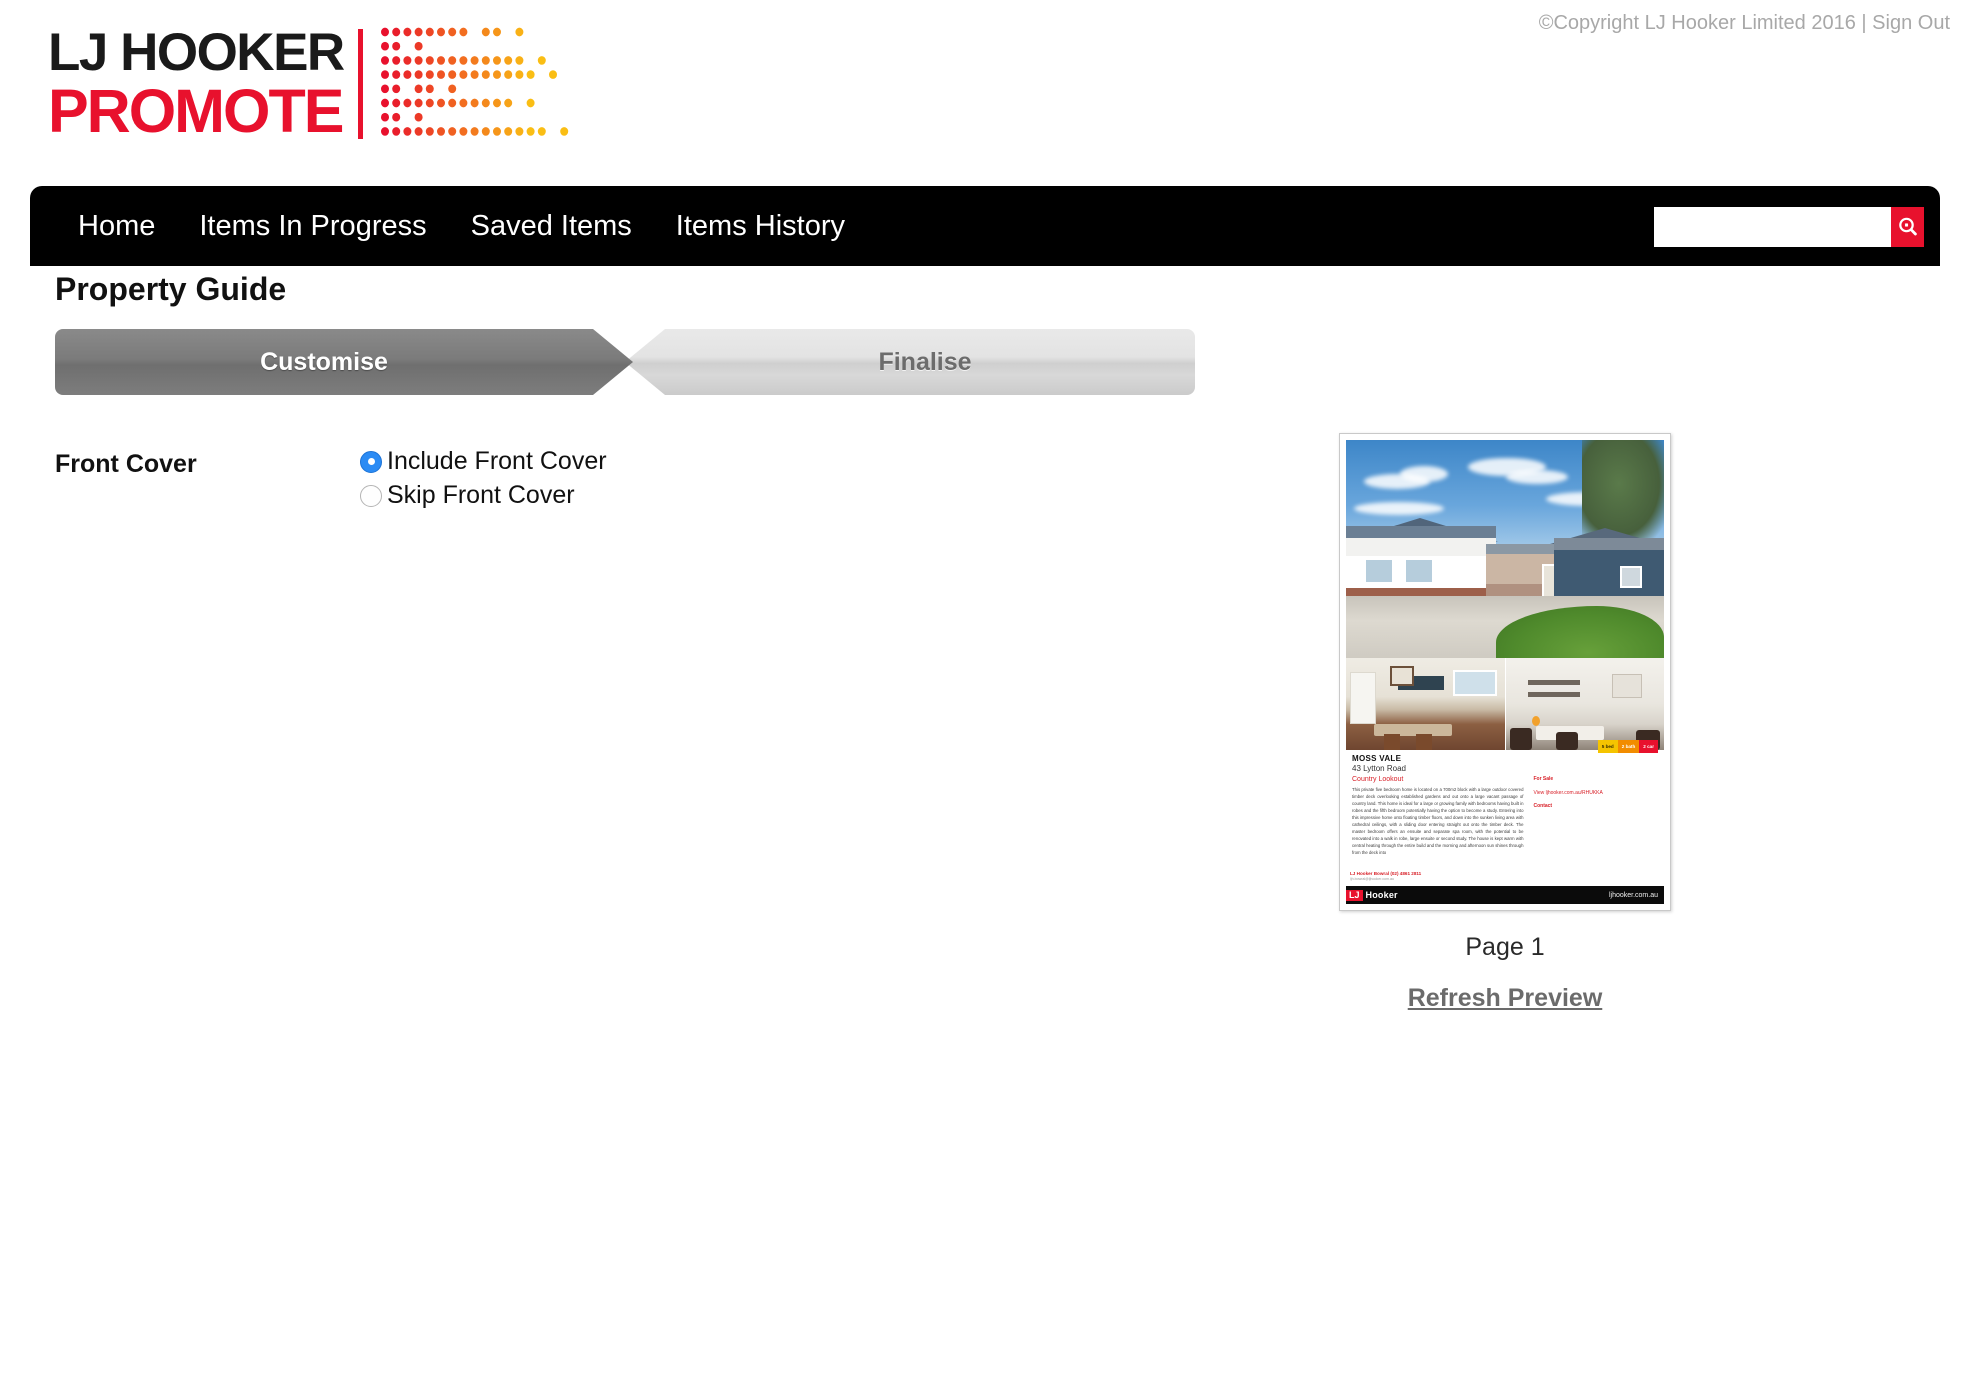 The image size is (1970, 1390). Describe the element at coordinates (760, 226) in the screenshot. I see `nav-item-items-history: Items History` at that location.